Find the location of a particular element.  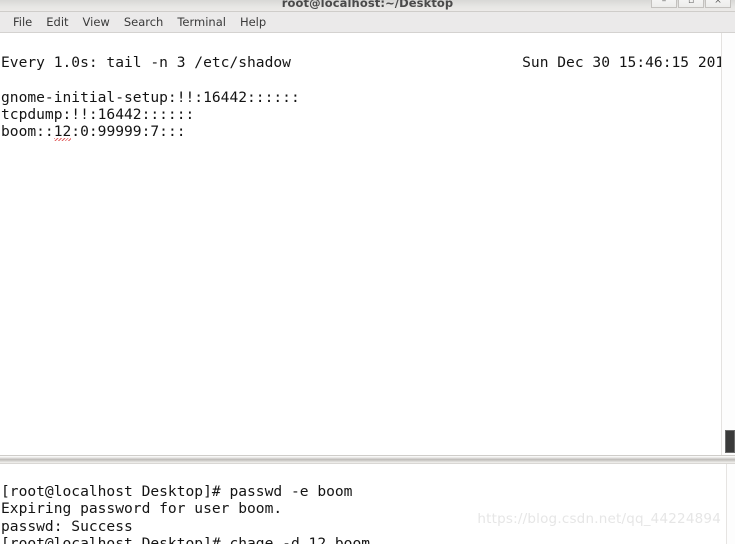

window-title: root@localhost:~/Desktop is located at coordinates (367, 5).